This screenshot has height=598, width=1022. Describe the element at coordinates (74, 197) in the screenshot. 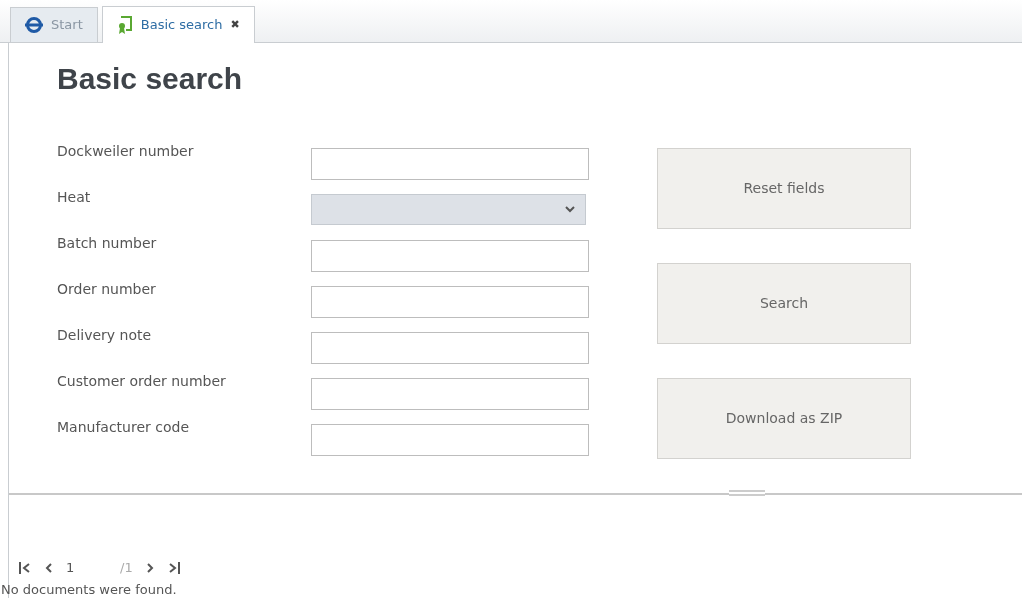

I see `field-label: Heat` at that location.